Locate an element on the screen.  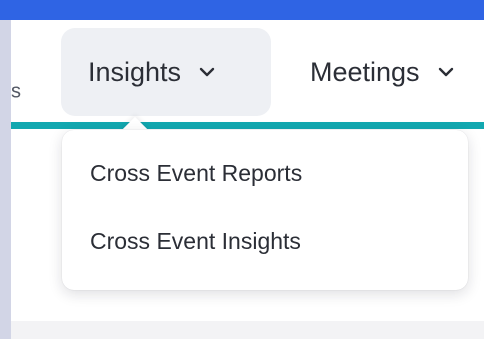
window-edge-strip is located at coordinates (5, 169).